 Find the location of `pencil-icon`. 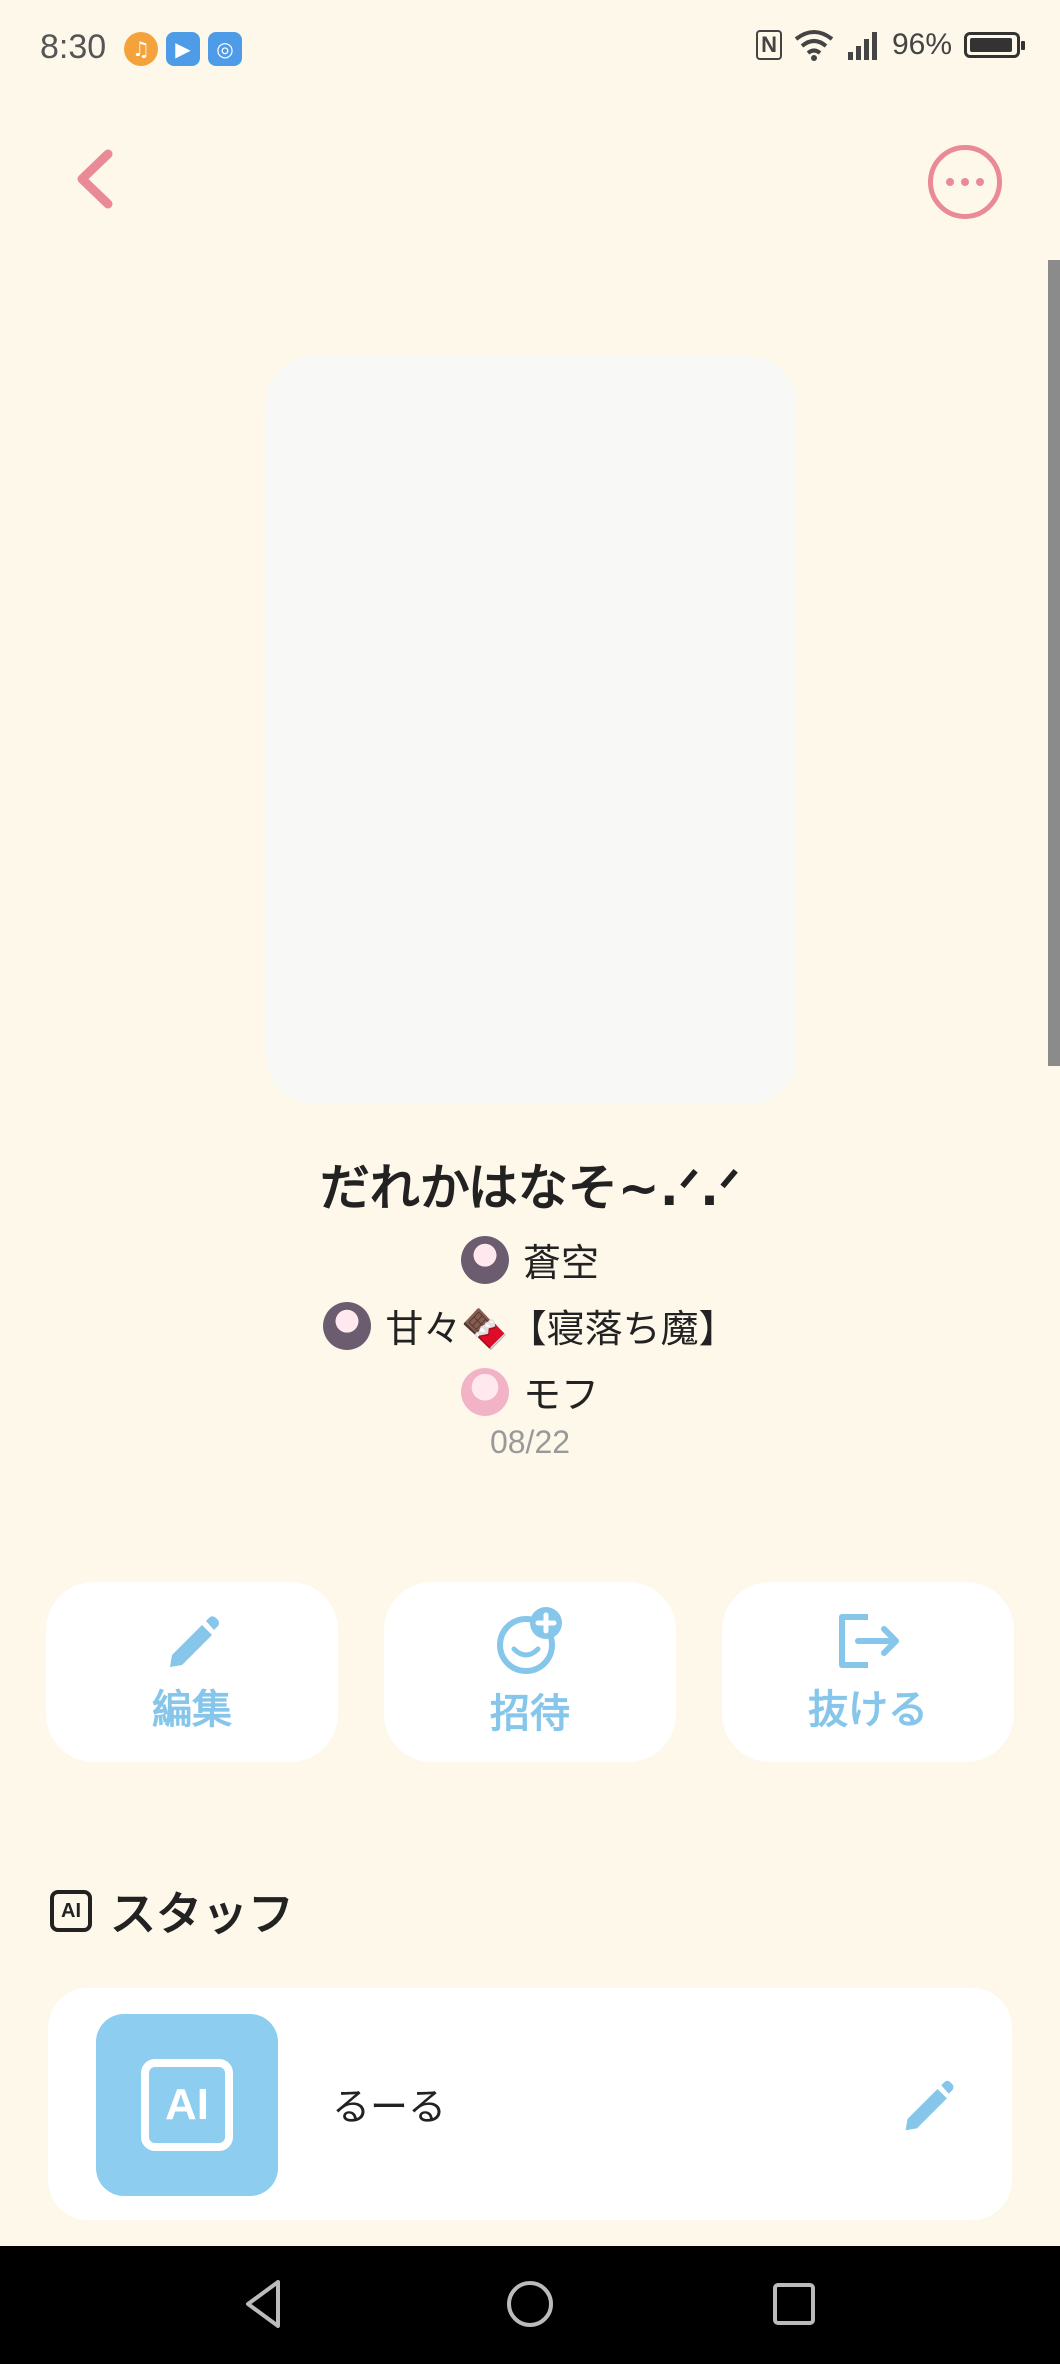

pencil-icon is located at coordinates (194, 1641).